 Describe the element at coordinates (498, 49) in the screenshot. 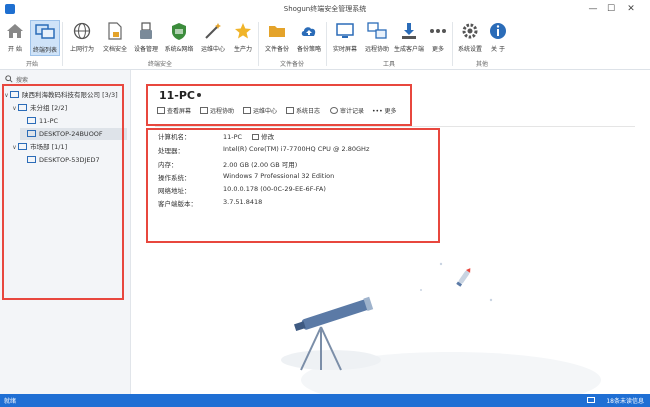

I see `about-label: 关 于` at that location.